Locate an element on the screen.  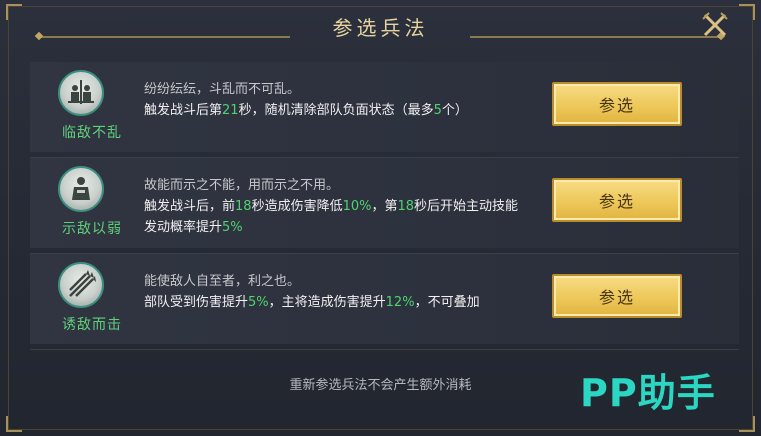
tactic-effect: 部队受到伤害提升5%，主将造成伤害提升12%，不可叠加 is located at coordinates (336, 302).